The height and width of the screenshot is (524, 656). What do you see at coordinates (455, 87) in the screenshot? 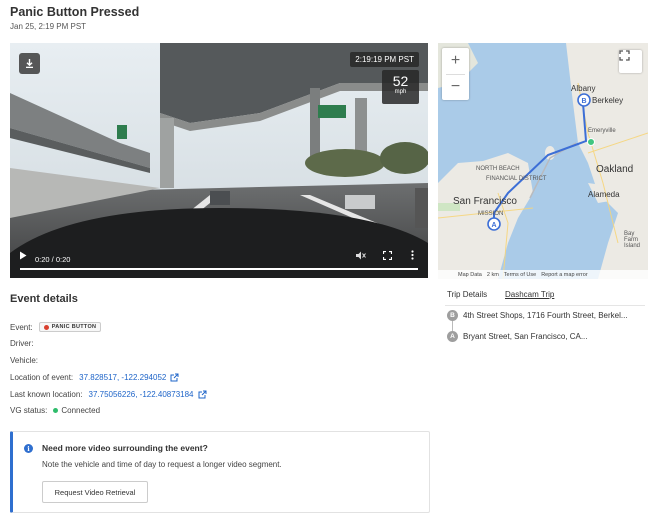
I see `zoom-out-button: −` at bounding box center [455, 87].